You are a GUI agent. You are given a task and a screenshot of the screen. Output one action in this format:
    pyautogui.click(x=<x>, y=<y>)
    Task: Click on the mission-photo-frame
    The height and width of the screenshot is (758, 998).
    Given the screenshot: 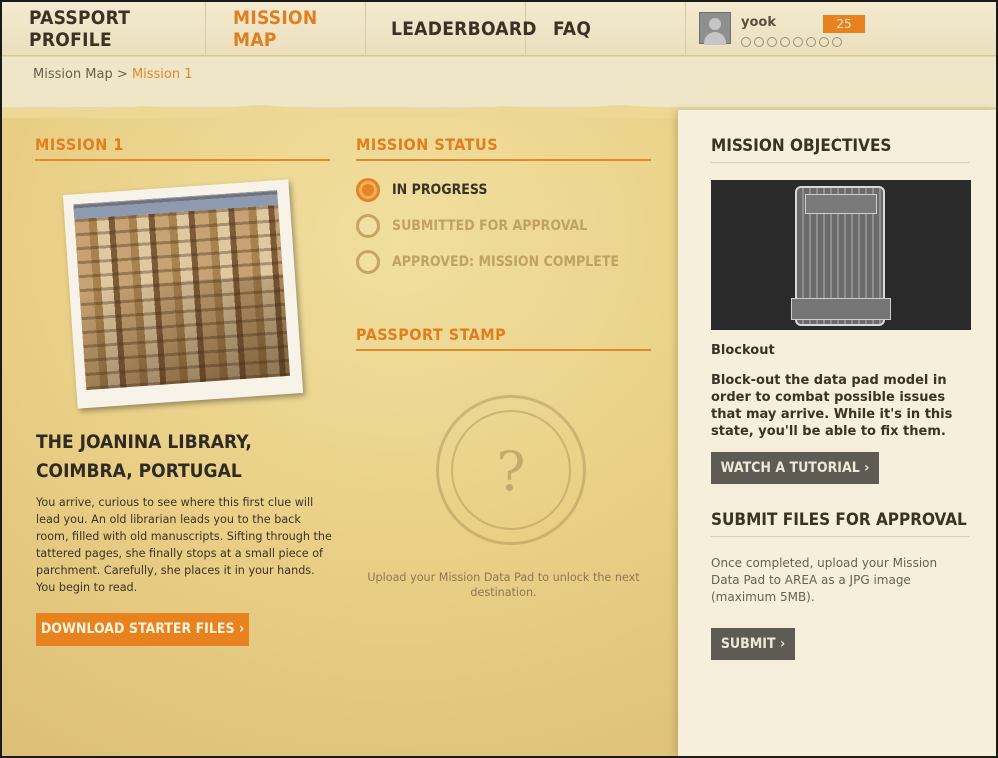 What is the action you would take?
    pyautogui.click(x=183, y=294)
    